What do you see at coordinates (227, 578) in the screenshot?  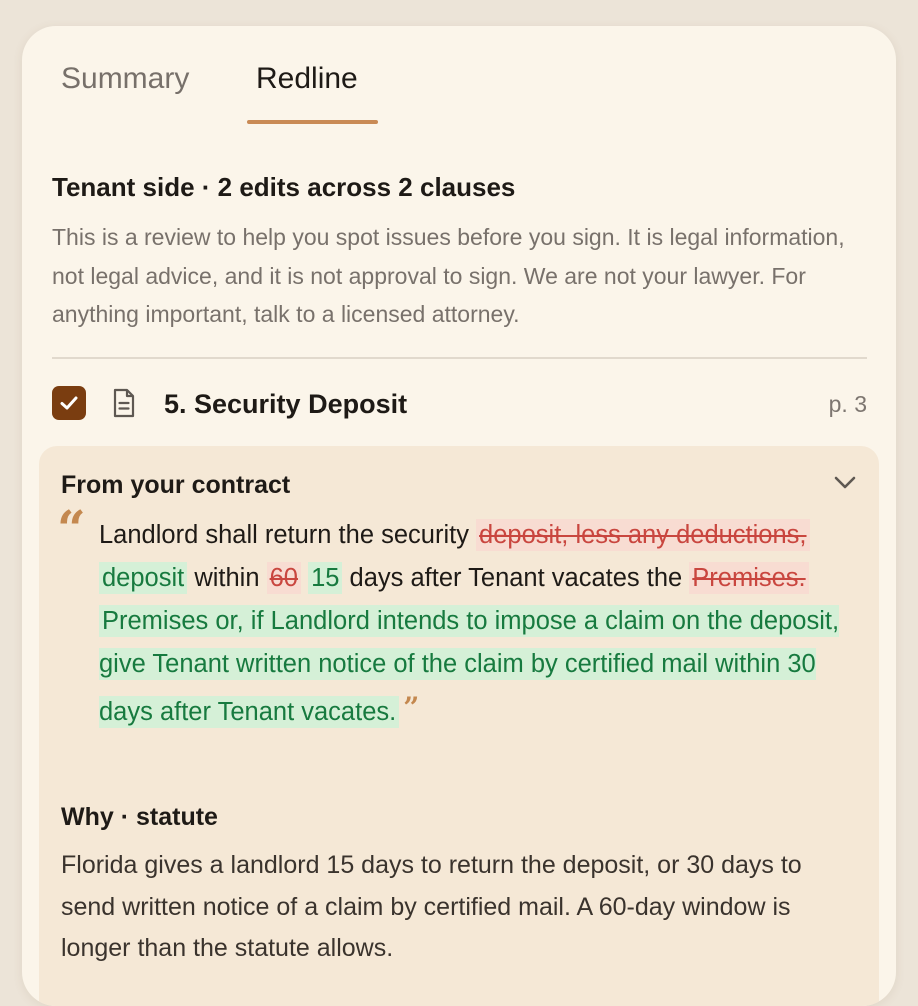 I see `quote-text: within` at bounding box center [227, 578].